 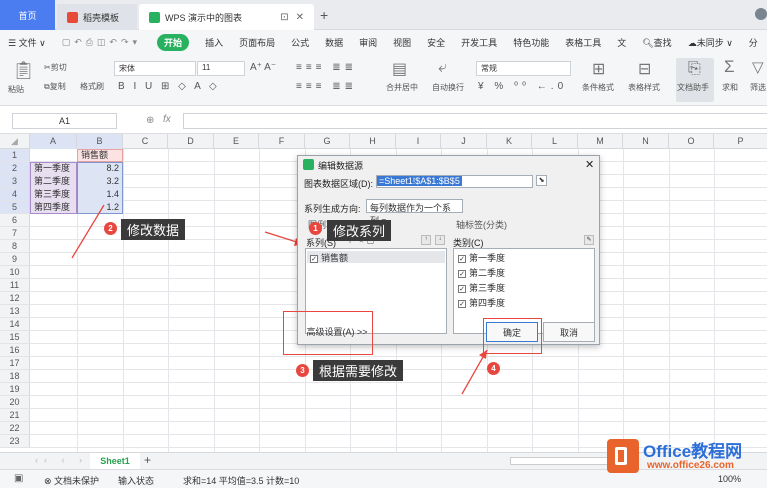 I want to click on sheet-tab: Sheet1, so click(x=115, y=461).